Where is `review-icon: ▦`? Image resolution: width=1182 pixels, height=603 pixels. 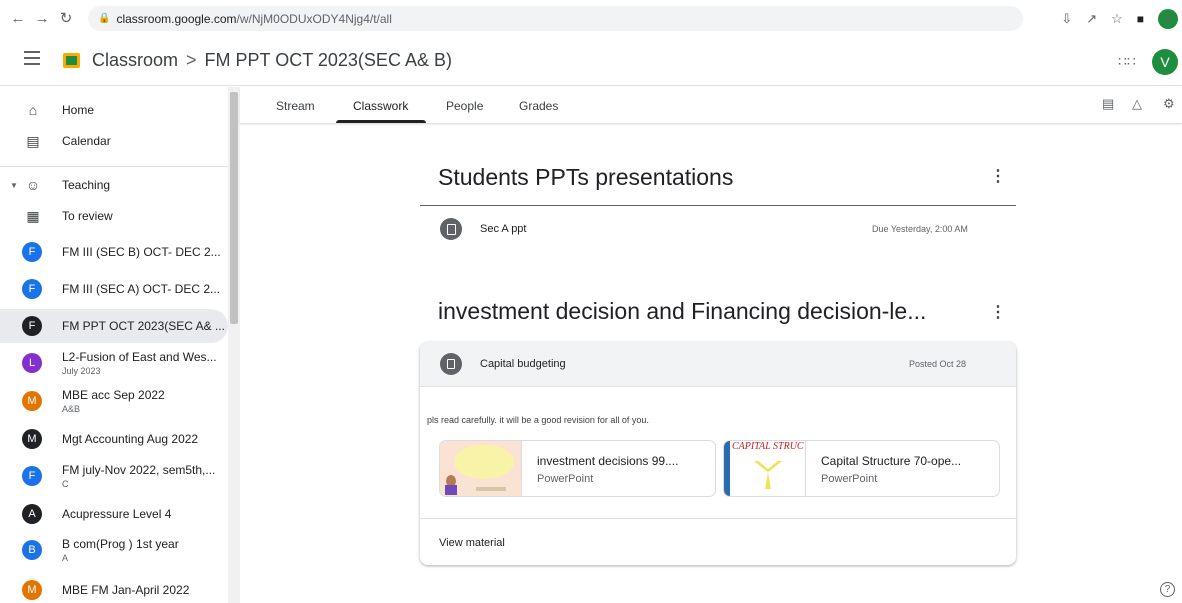
review-icon: ▦ is located at coordinates (33, 215).